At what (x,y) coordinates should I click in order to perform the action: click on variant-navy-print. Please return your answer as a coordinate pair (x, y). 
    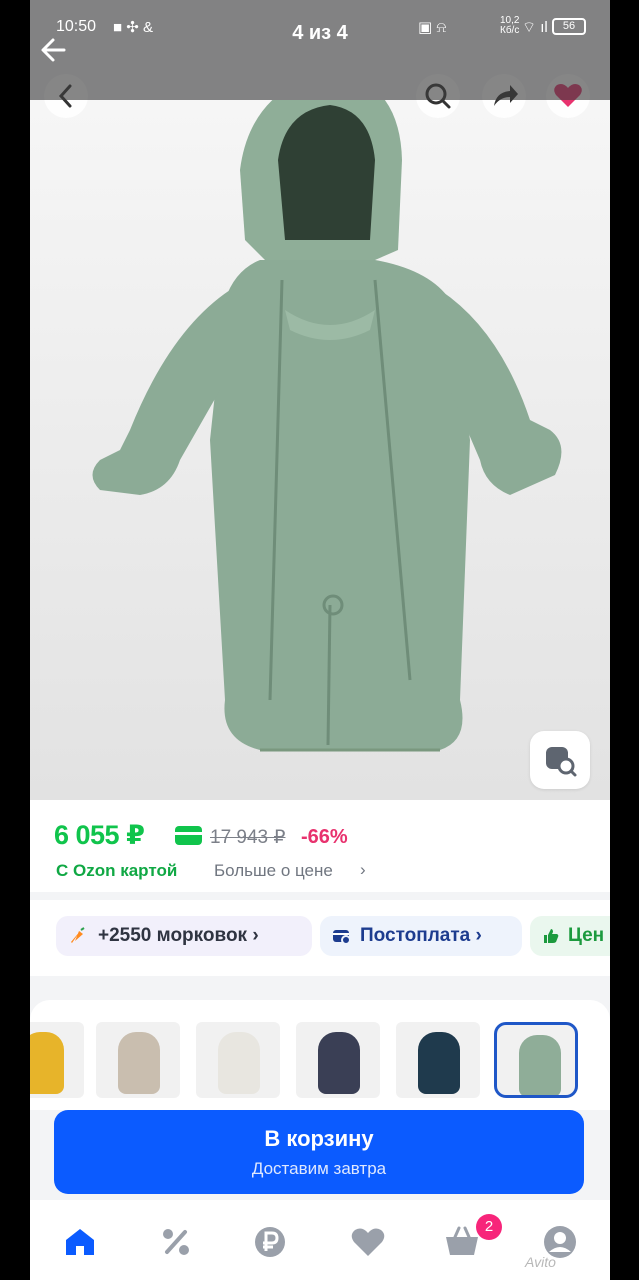
    Looking at the image, I should click on (339, 1063).